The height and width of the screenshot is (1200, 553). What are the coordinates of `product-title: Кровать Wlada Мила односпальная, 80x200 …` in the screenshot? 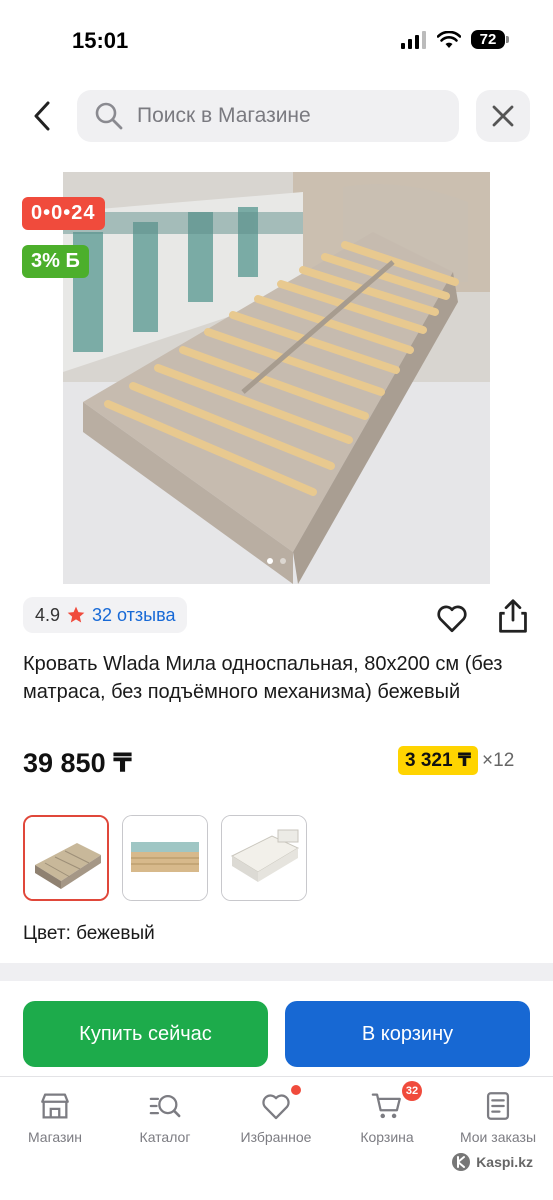 It's located at (263, 678).